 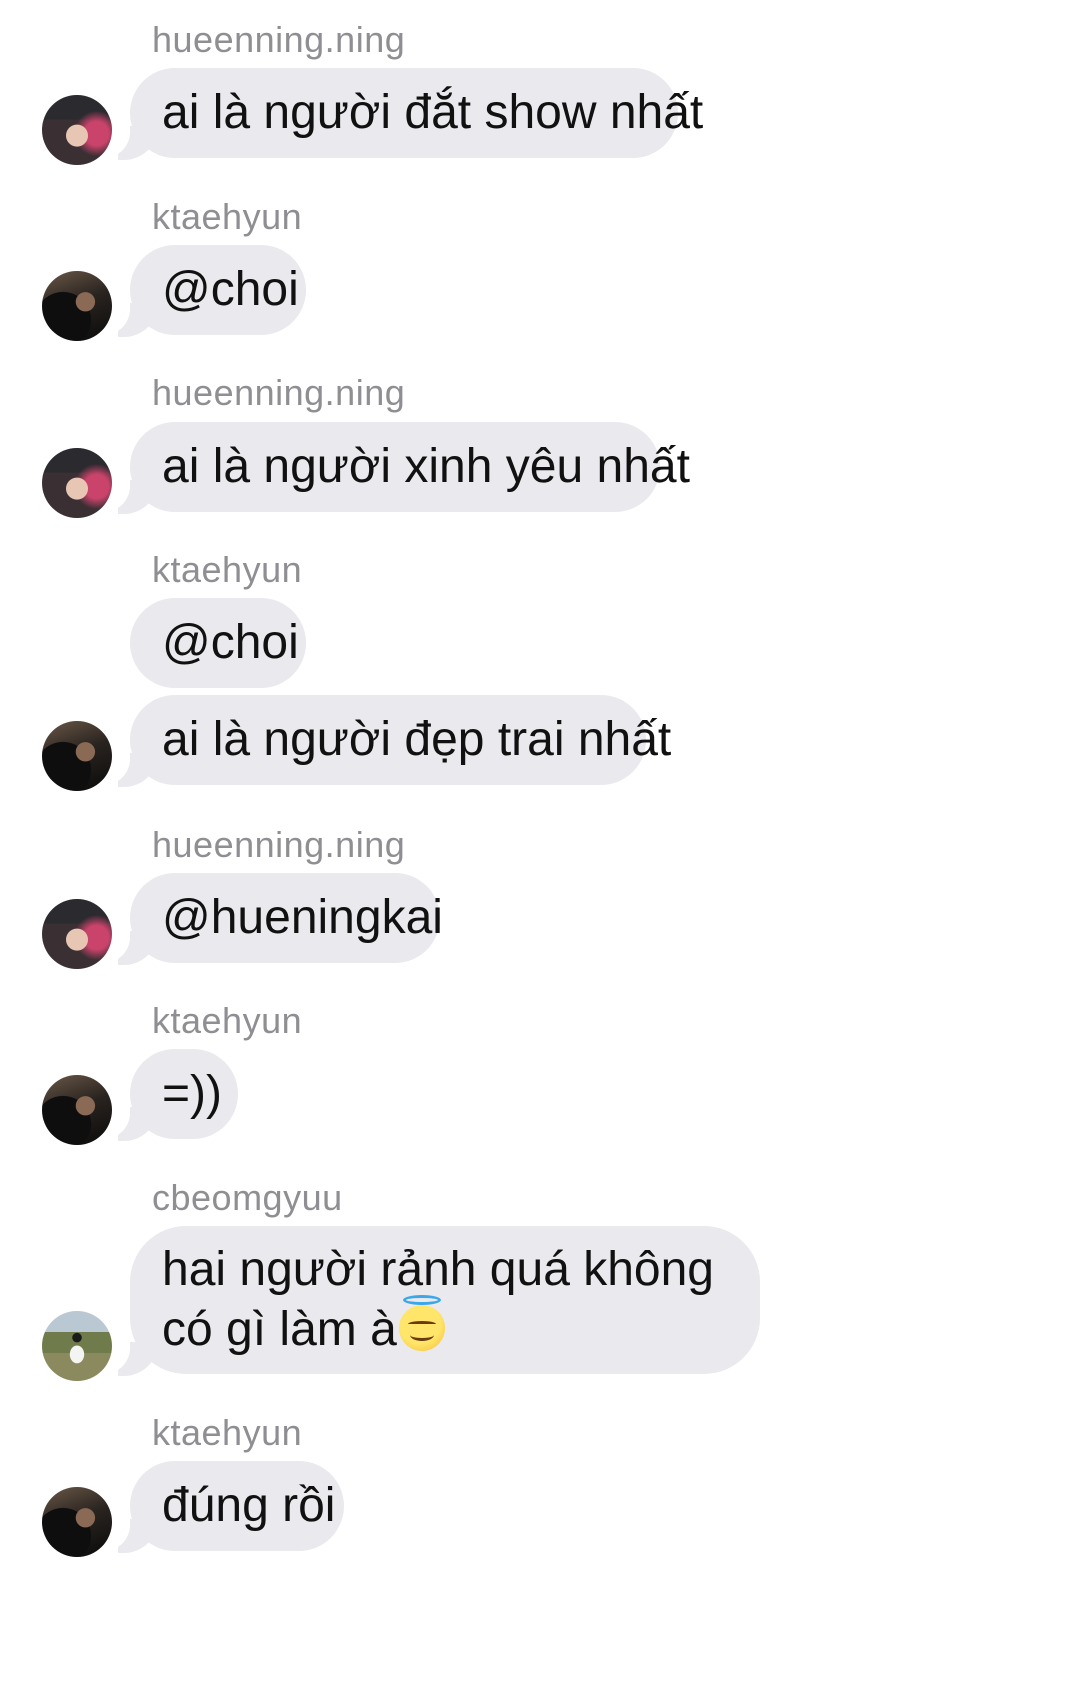 I want to click on sender-name: cbeomgyuu, so click(x=247, y=1197).